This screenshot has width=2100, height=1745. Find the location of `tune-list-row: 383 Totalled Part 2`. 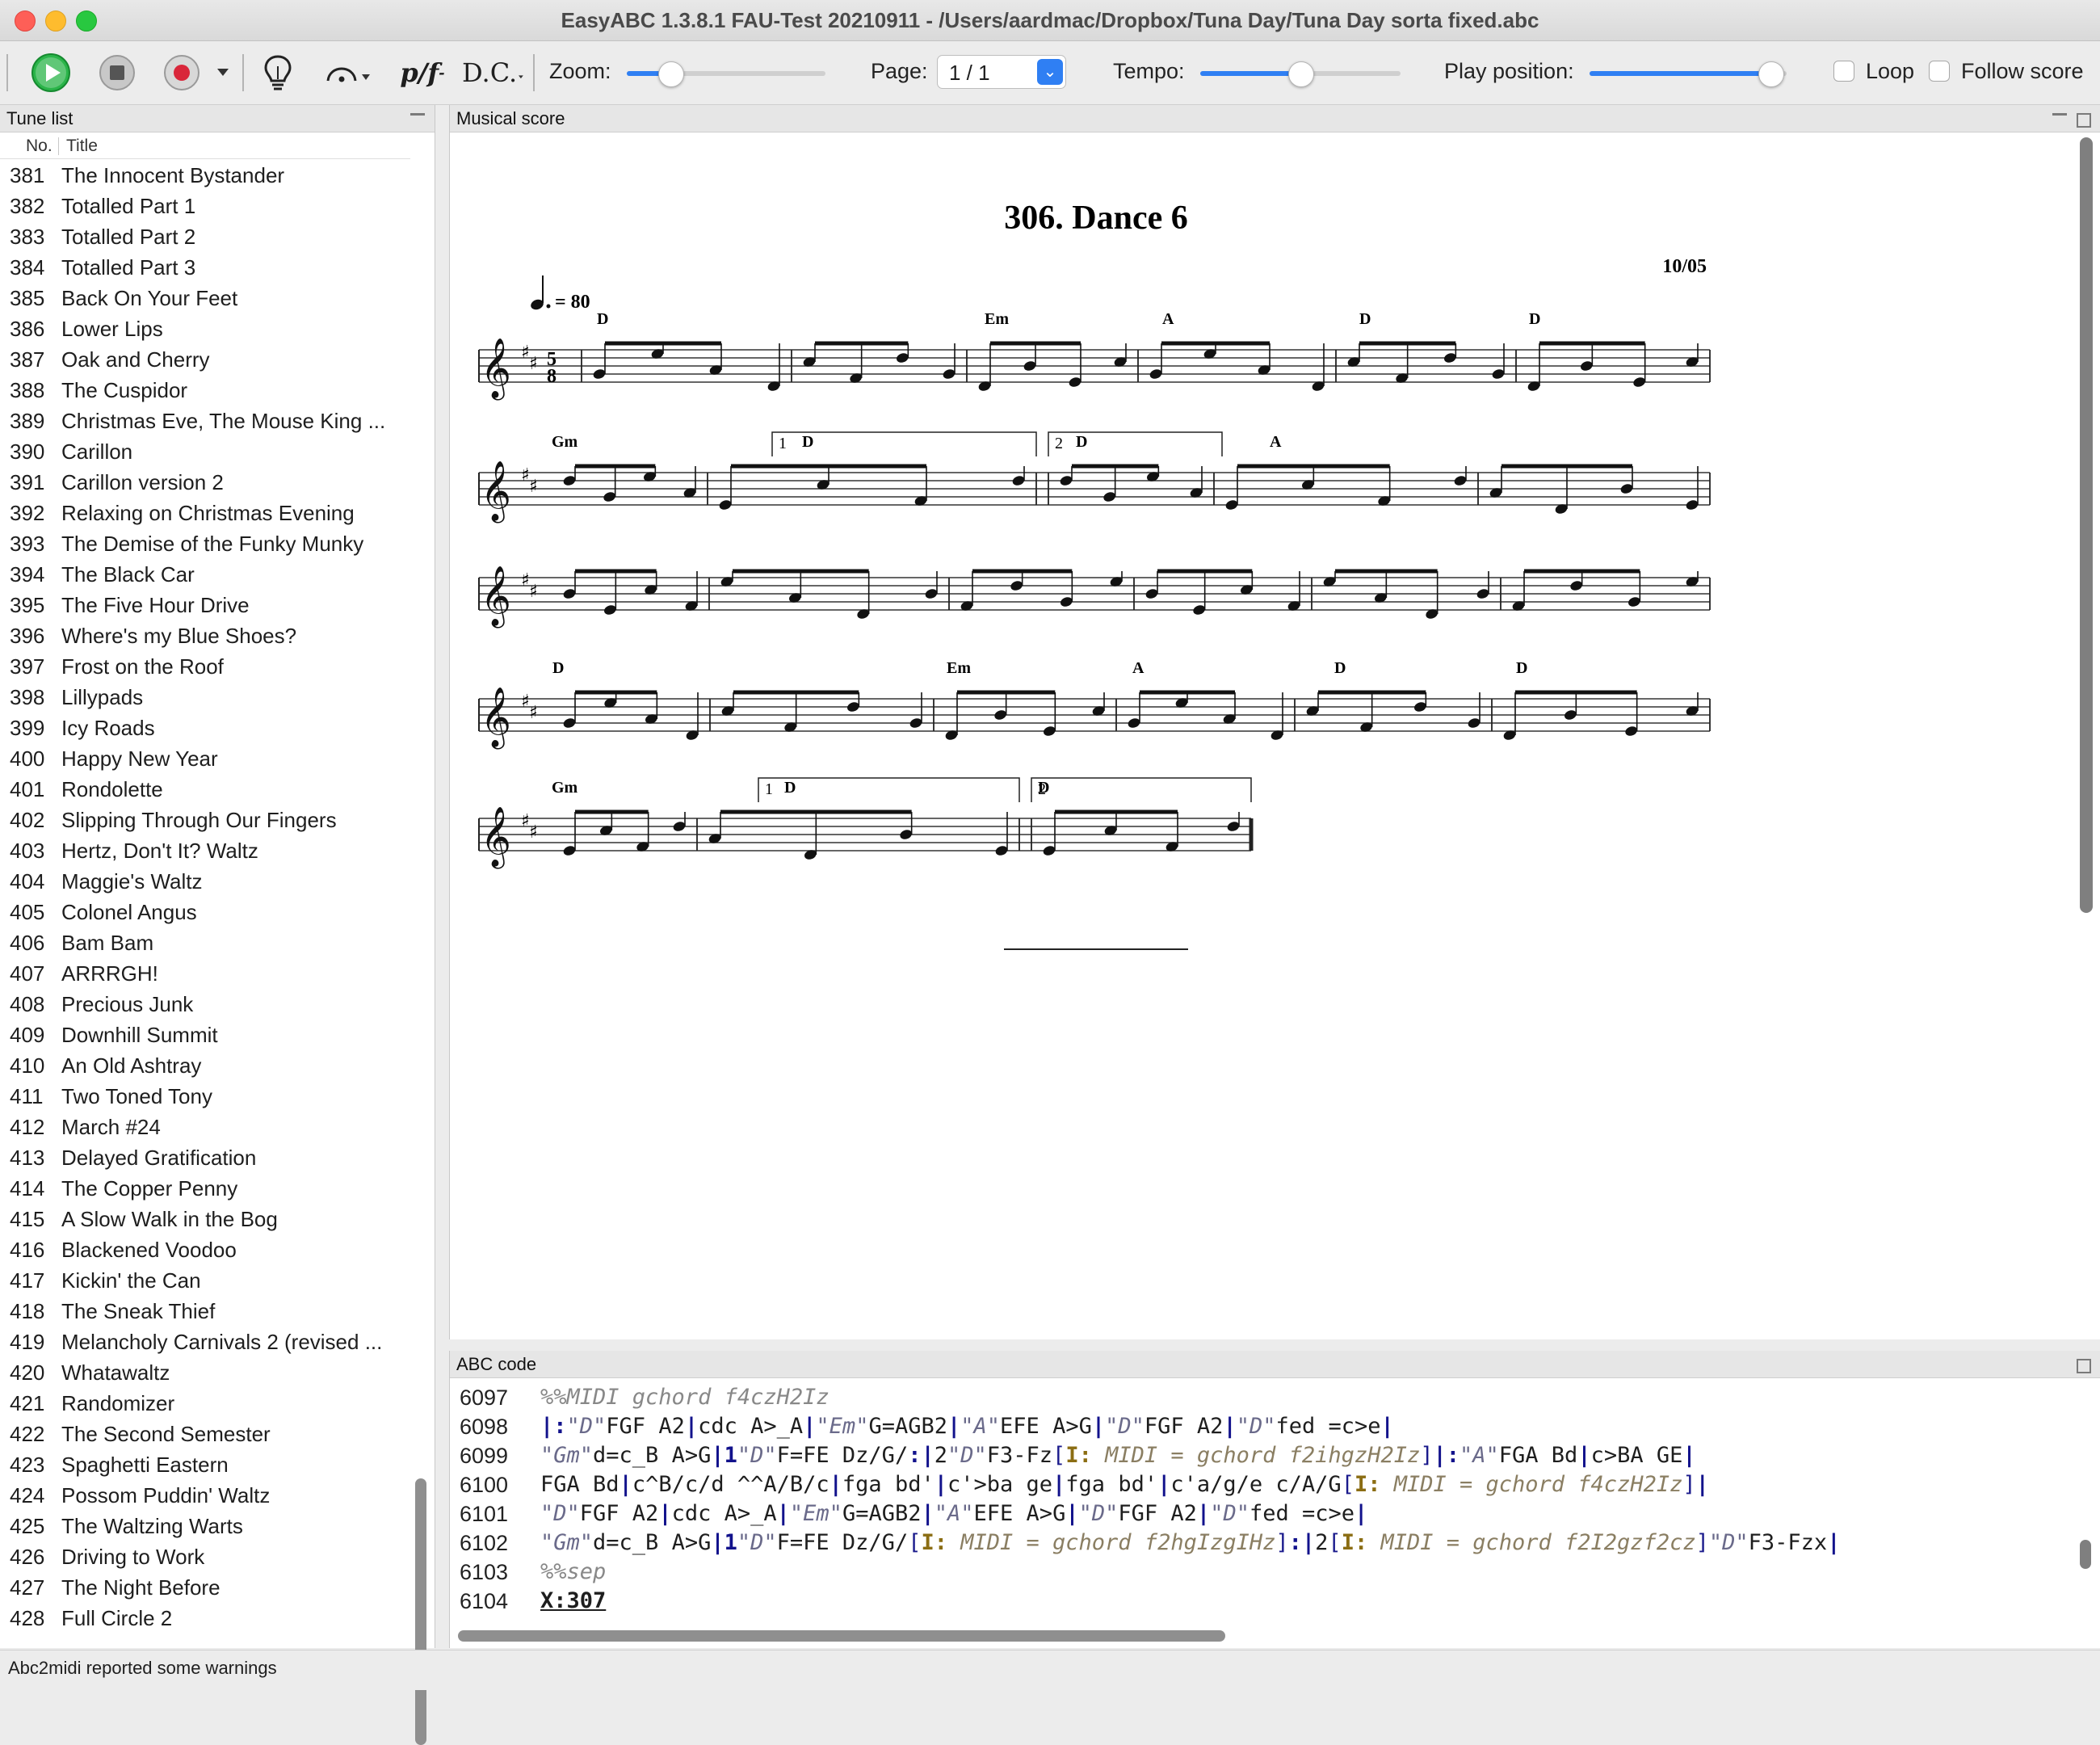

tune-list-row: 383 Totalled Part 2 is located at coordinates (205, 236).